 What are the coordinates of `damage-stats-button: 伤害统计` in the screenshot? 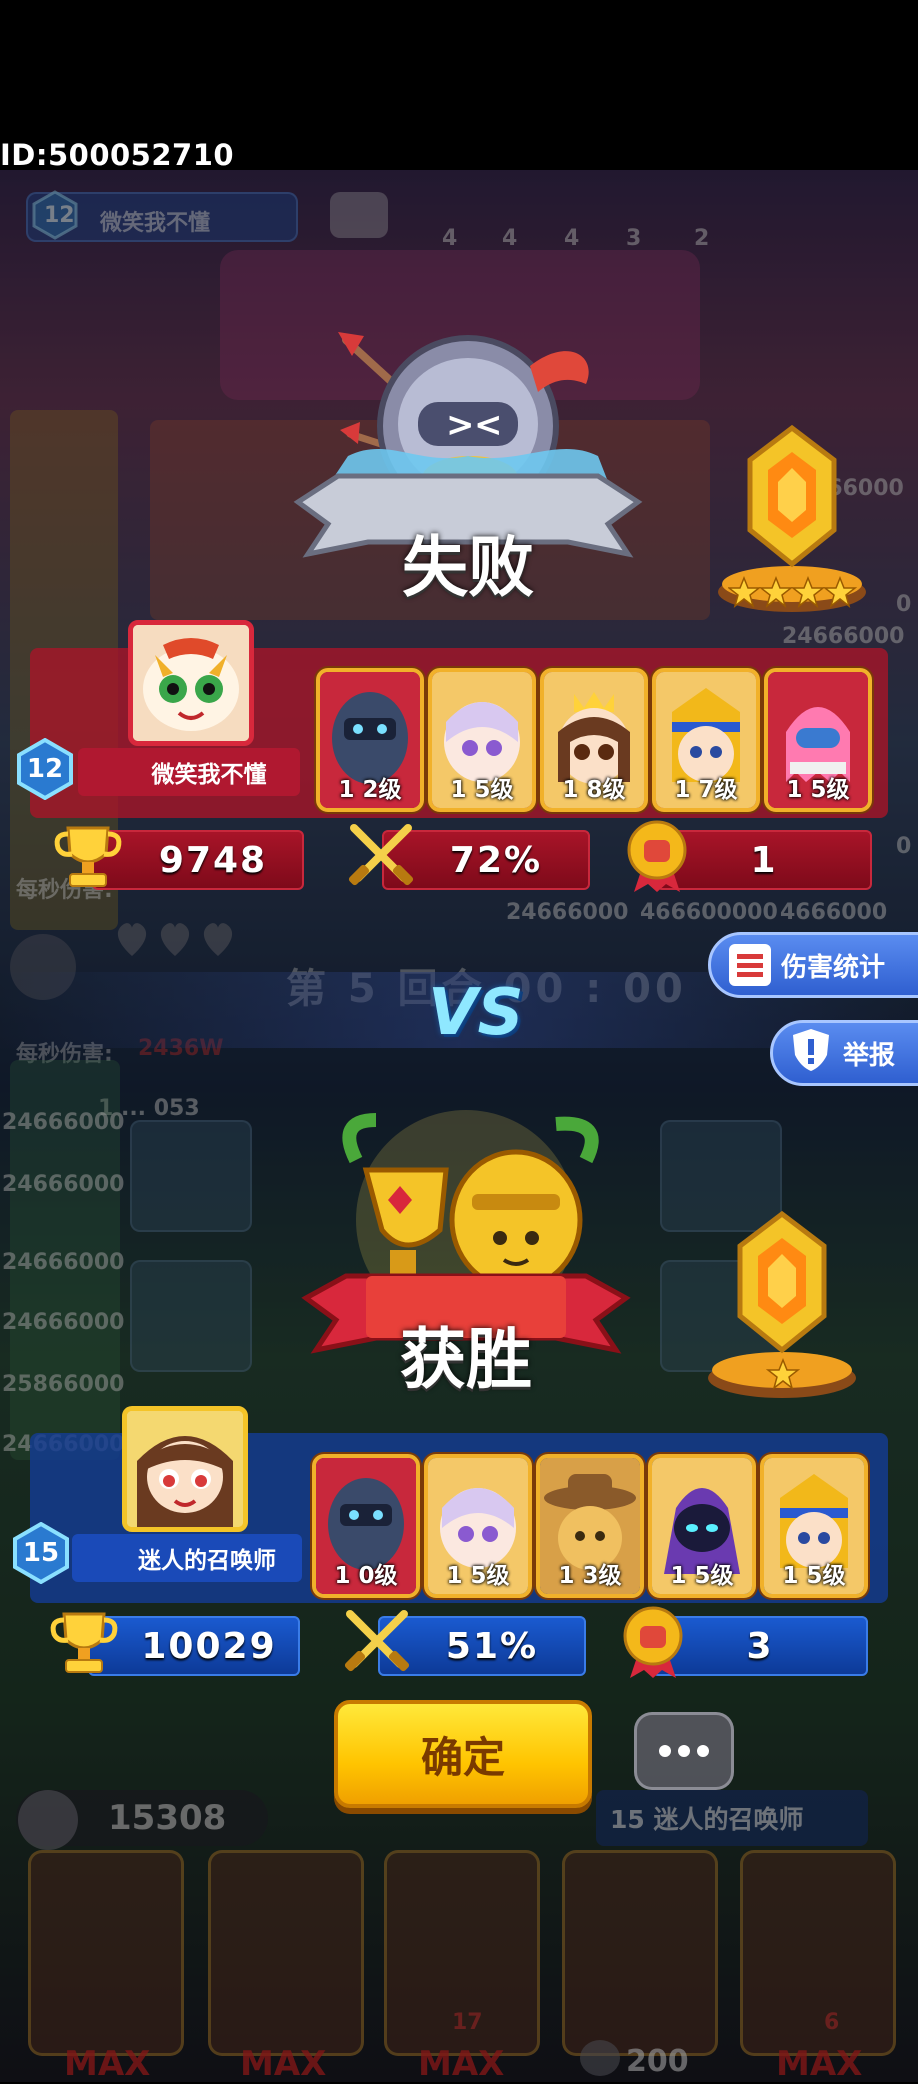 It's located at (813, 965).